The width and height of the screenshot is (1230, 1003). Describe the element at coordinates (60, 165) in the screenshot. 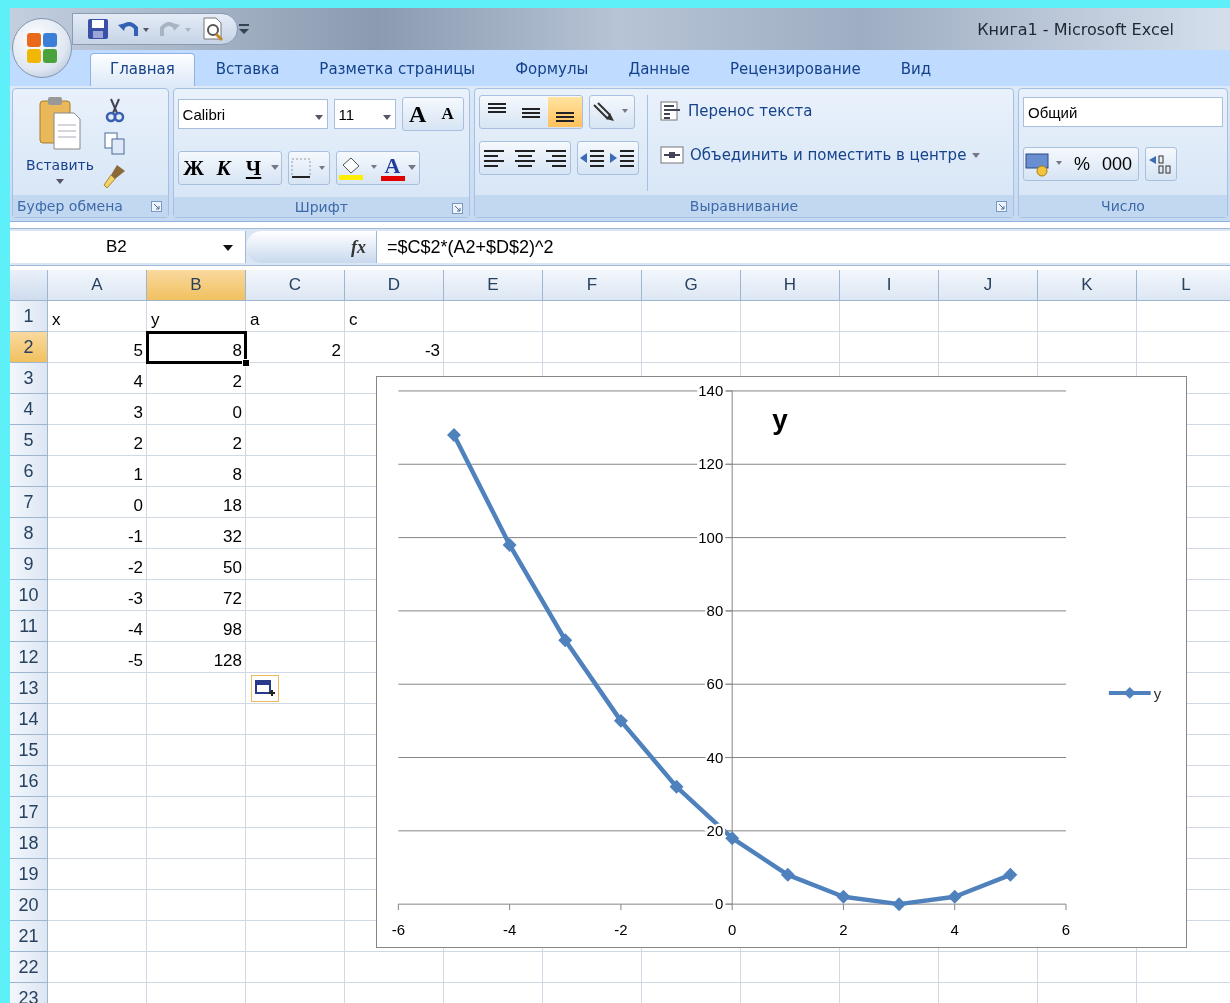

I see `paste-button: Вставить` at that location.